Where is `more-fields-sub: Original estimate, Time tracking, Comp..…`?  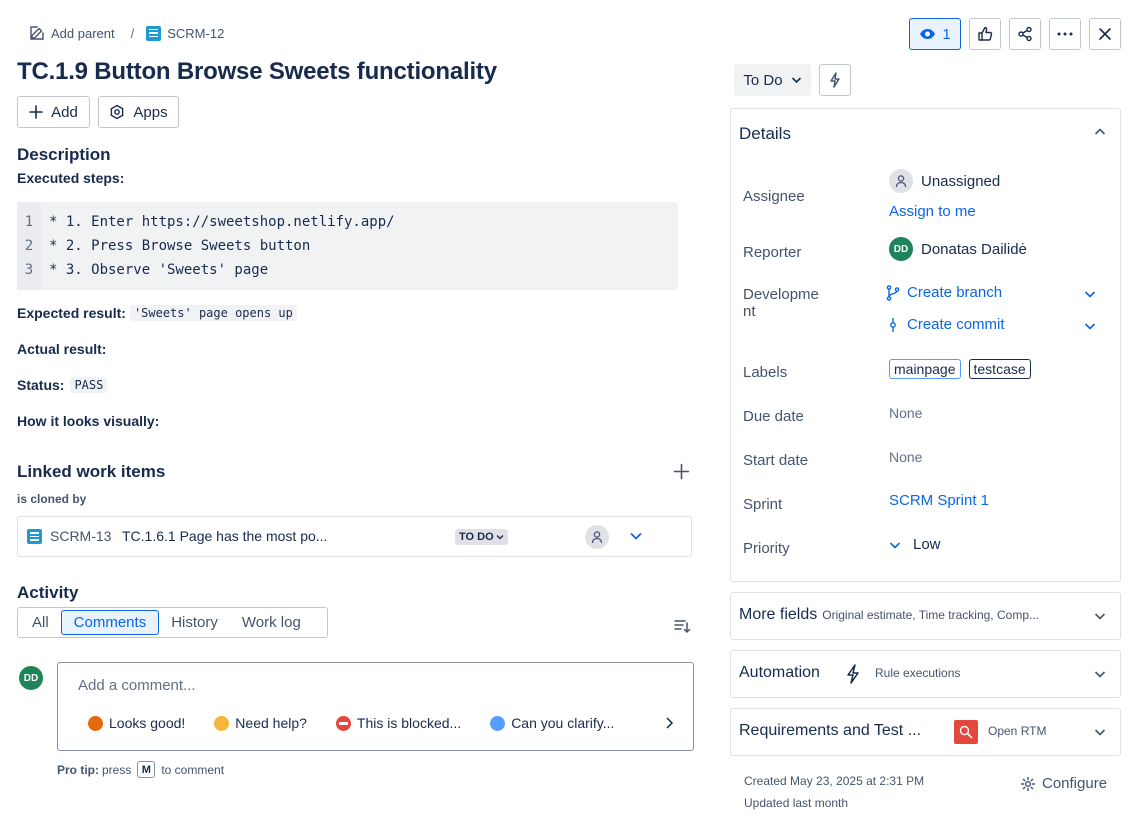 more-fields-sub: Original estimate, Time tracking, Comp..… is located at coordinates (930, 615).